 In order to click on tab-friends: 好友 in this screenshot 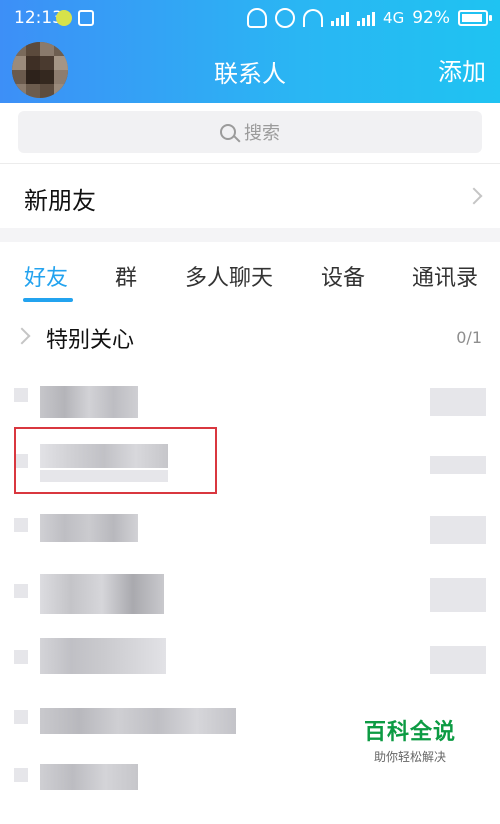, I will do `click(46, 276)`.